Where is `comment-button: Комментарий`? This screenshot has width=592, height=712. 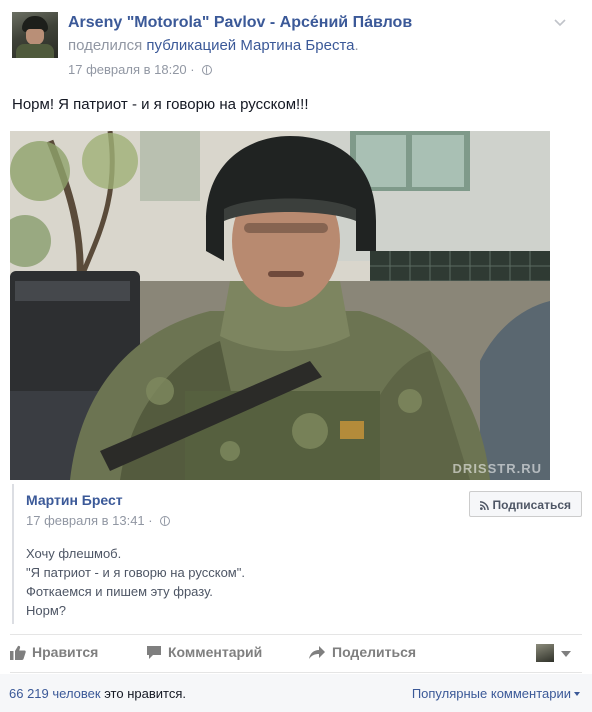 comment-button: Комментарий is located at coordinates (204, 652).